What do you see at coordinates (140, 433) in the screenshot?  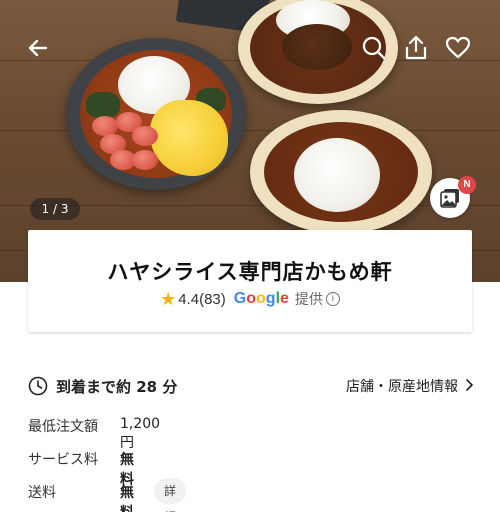 I see `detail-value: 1,200 円` at bounding box center [140, 433].